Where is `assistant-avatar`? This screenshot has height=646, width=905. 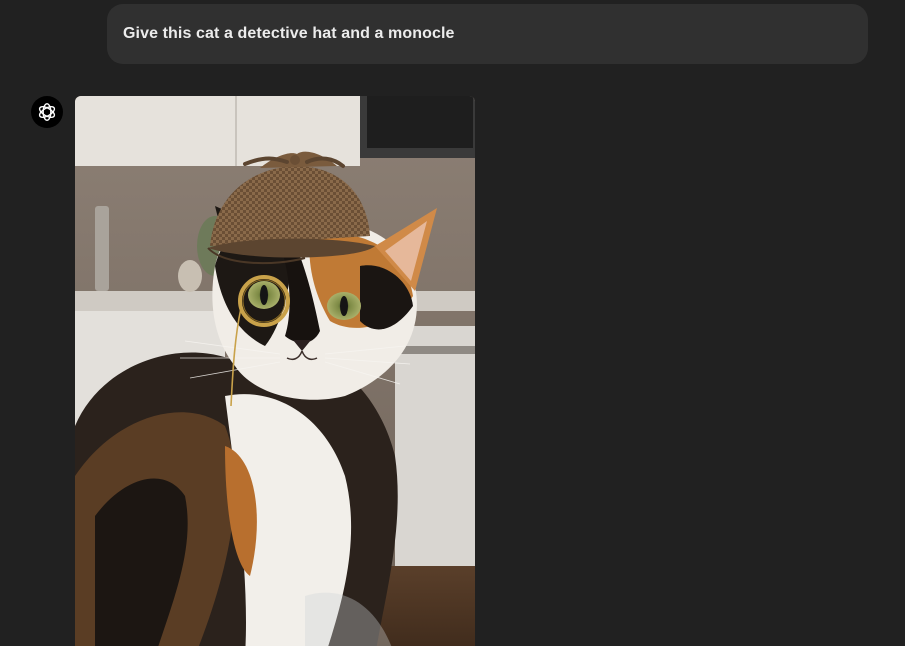 assistant-avatar is located at coordinates (47, 112).